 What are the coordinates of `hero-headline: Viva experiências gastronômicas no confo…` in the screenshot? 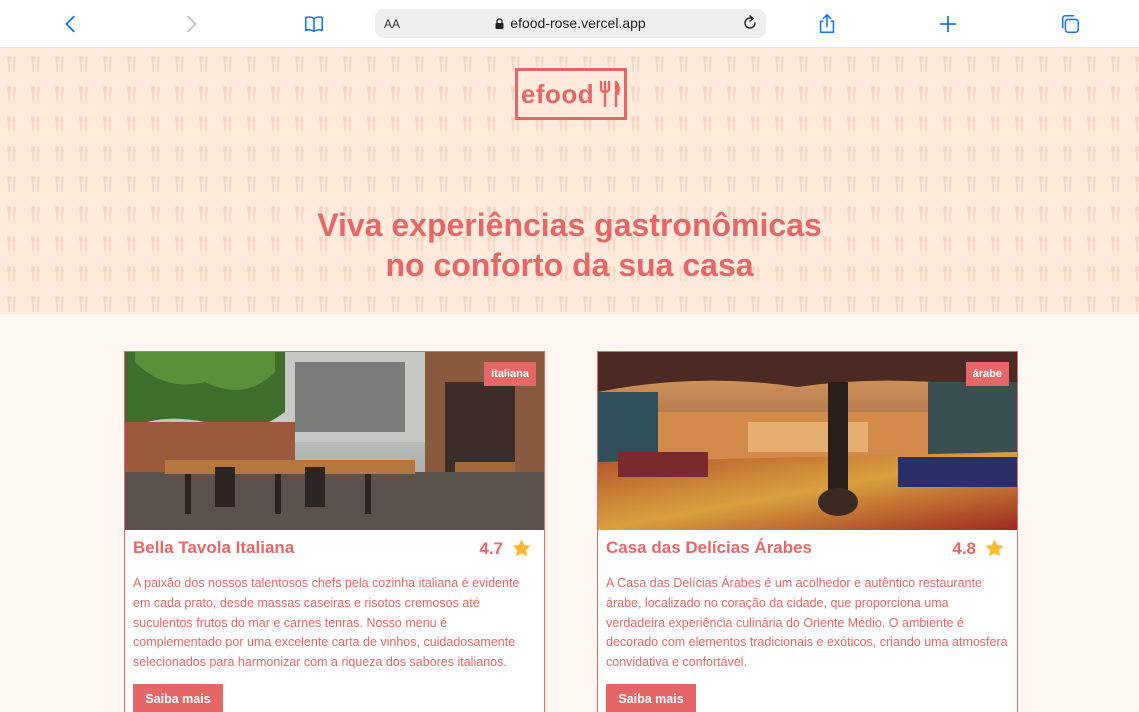 It's located at (569, 245).